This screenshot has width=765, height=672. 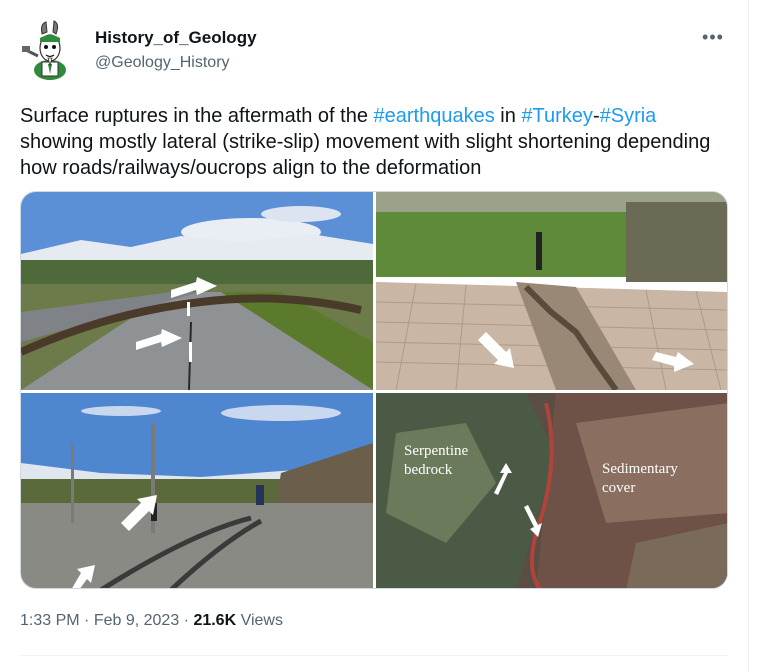 I want to click on views-label: Views, so click(x=259, y=620).